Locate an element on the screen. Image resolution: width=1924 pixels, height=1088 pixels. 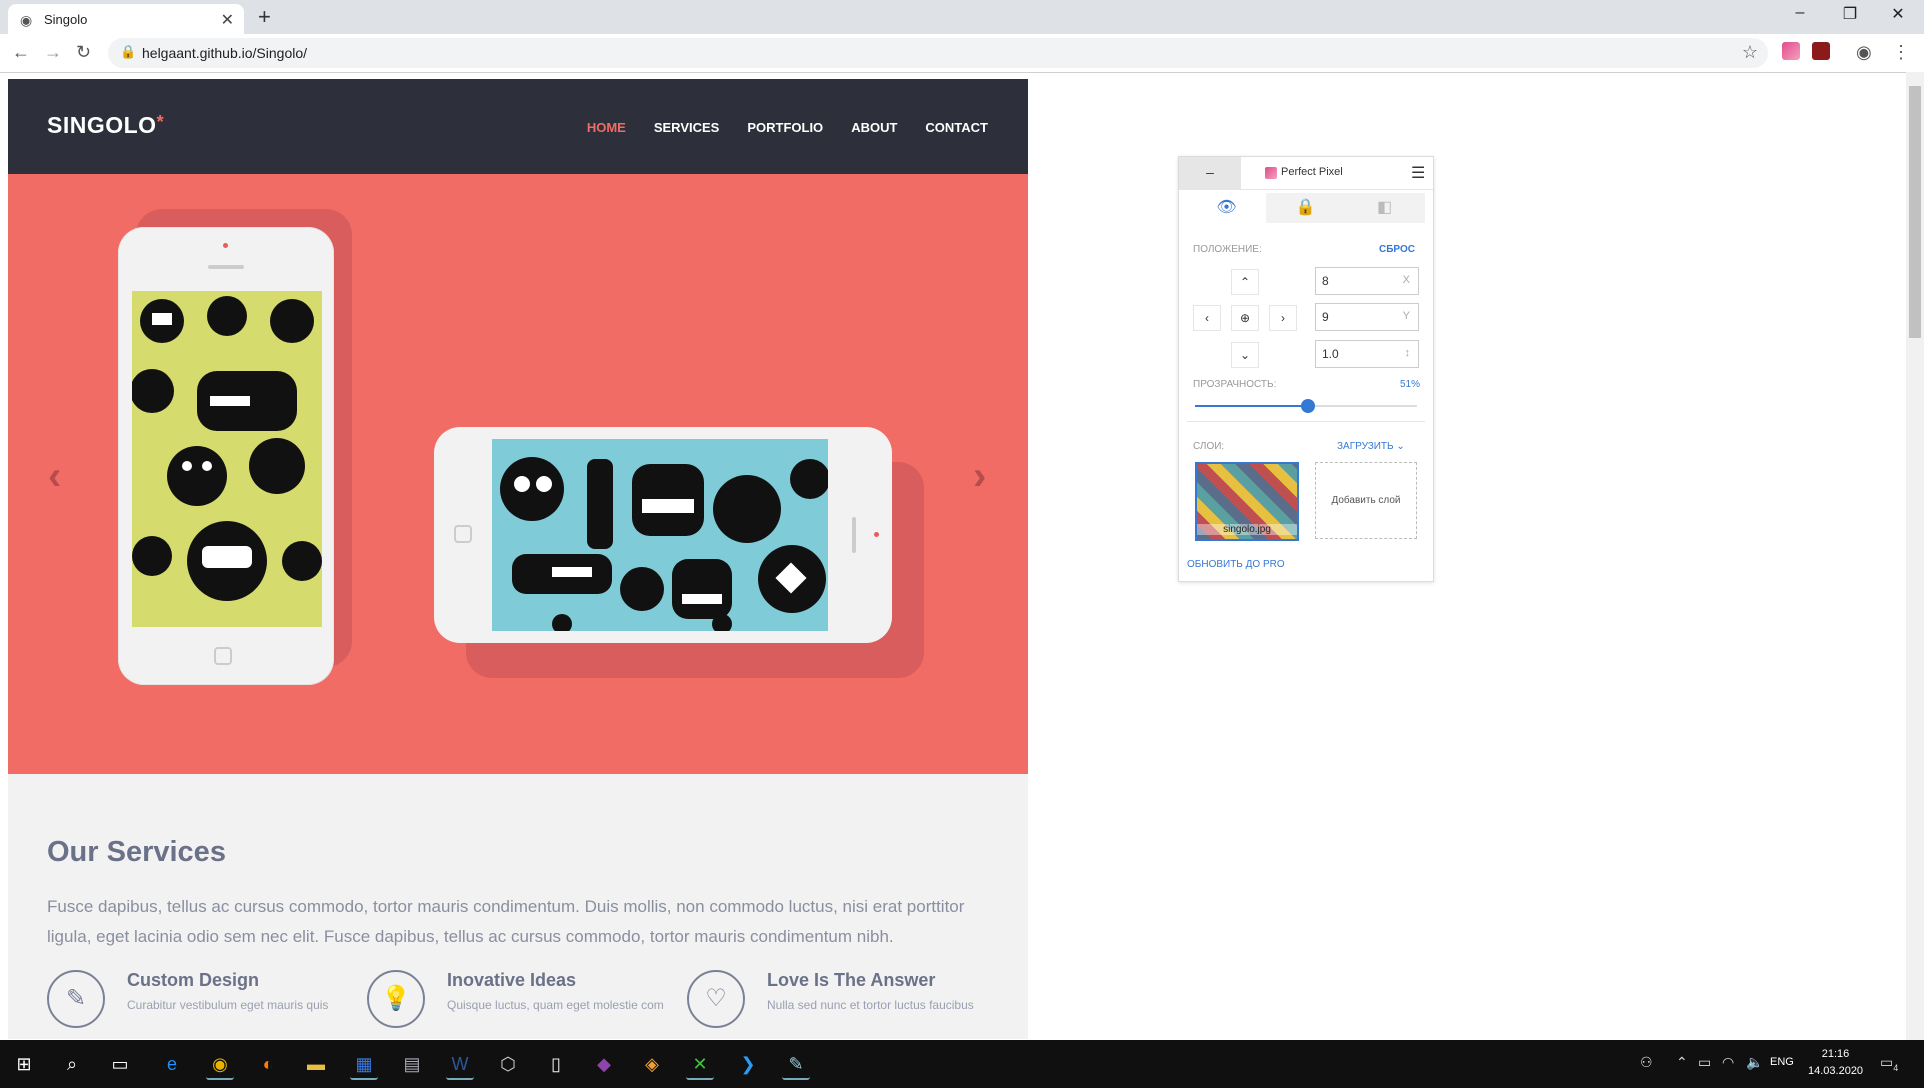
windows-start-icon: ⊞ is located at coordinates (24, 1064).